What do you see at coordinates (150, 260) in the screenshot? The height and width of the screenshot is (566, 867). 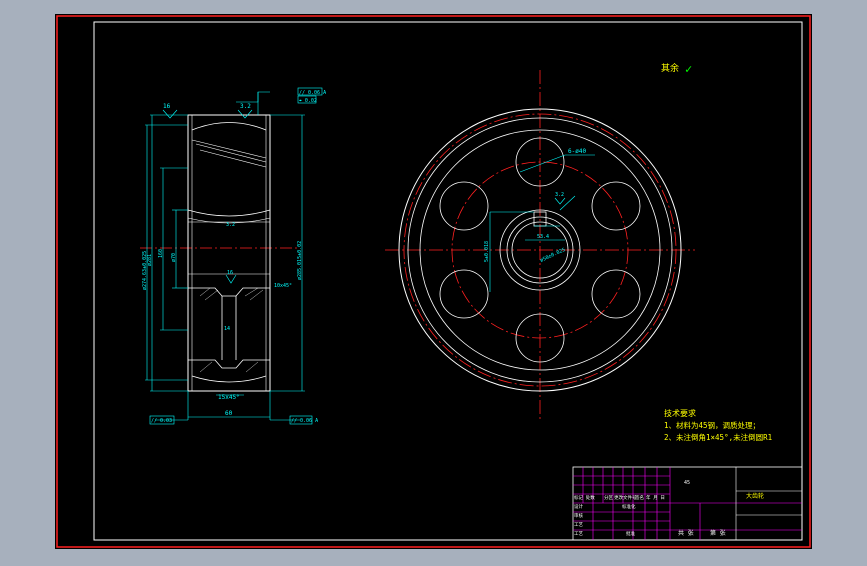 I see `outer-dia-dim: ø281` at bounding box center [150, 260].